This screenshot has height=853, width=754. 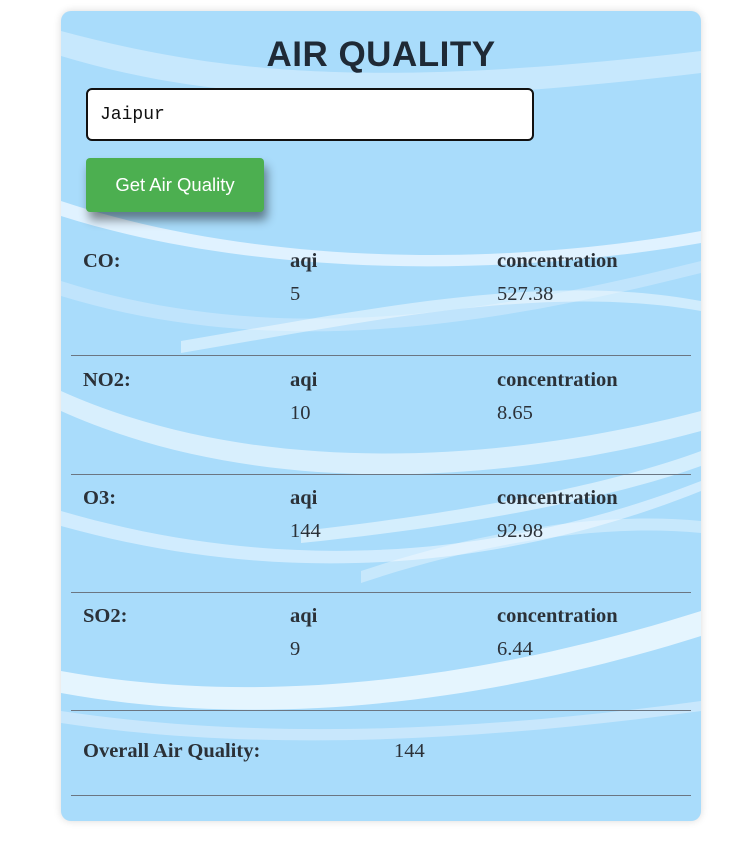 What do you see at coordinates (381, 296) in the screenshot?
I see `pollutant-row-co: CO: aqi 5 concentration 527.38` at bounding box center [381, 296].